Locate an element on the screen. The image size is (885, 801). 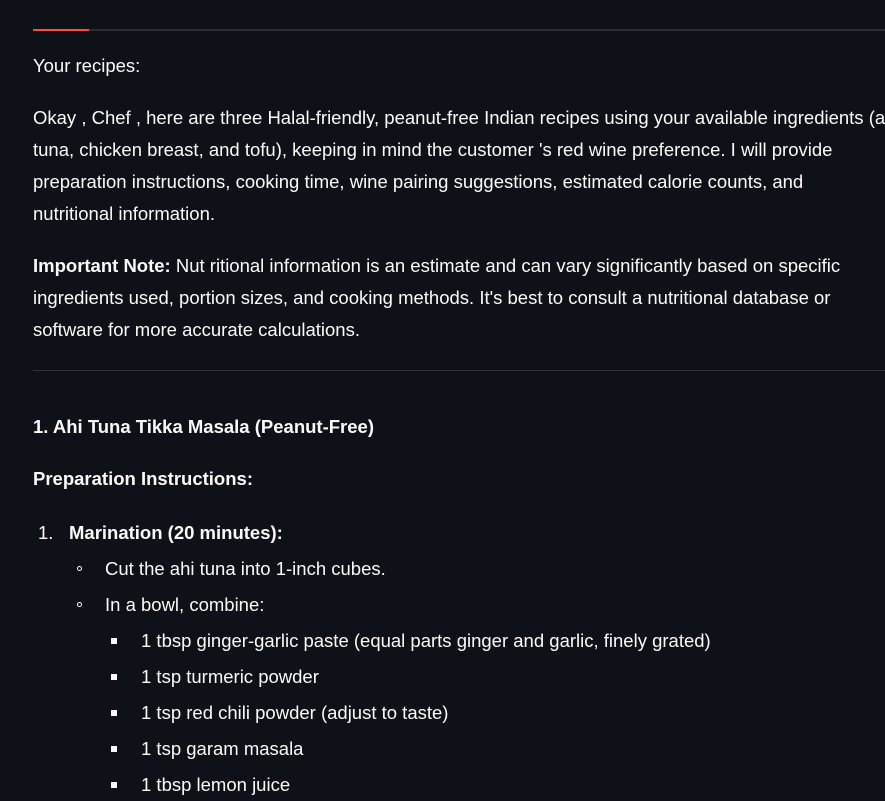
recipes-label: Your recipes: is located at coordinates (87, 65).